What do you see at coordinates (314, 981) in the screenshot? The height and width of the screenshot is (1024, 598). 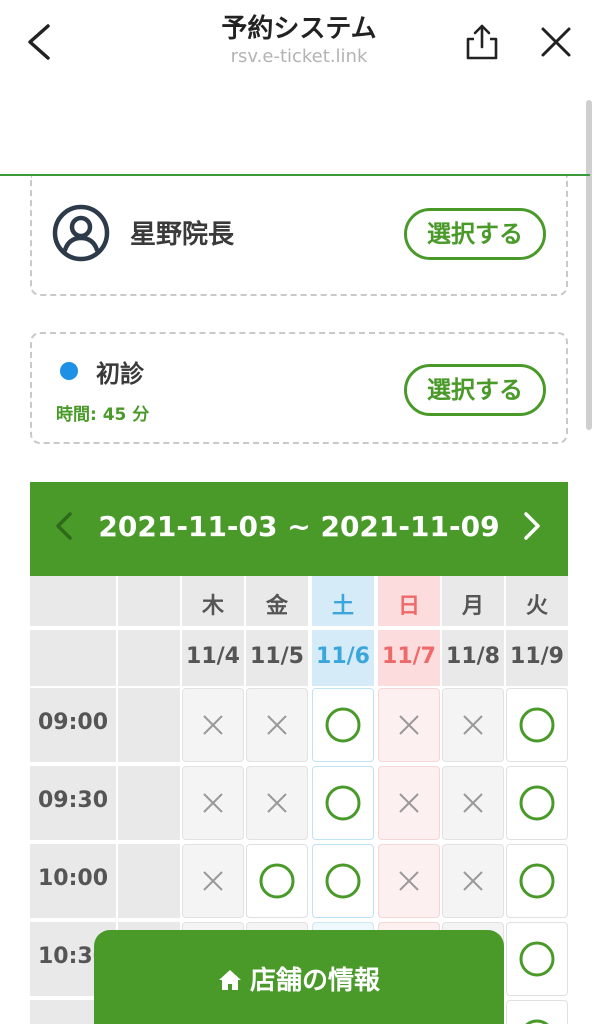 I see `store-info-label: 店舗の情報` at bounding box center [314, 981].